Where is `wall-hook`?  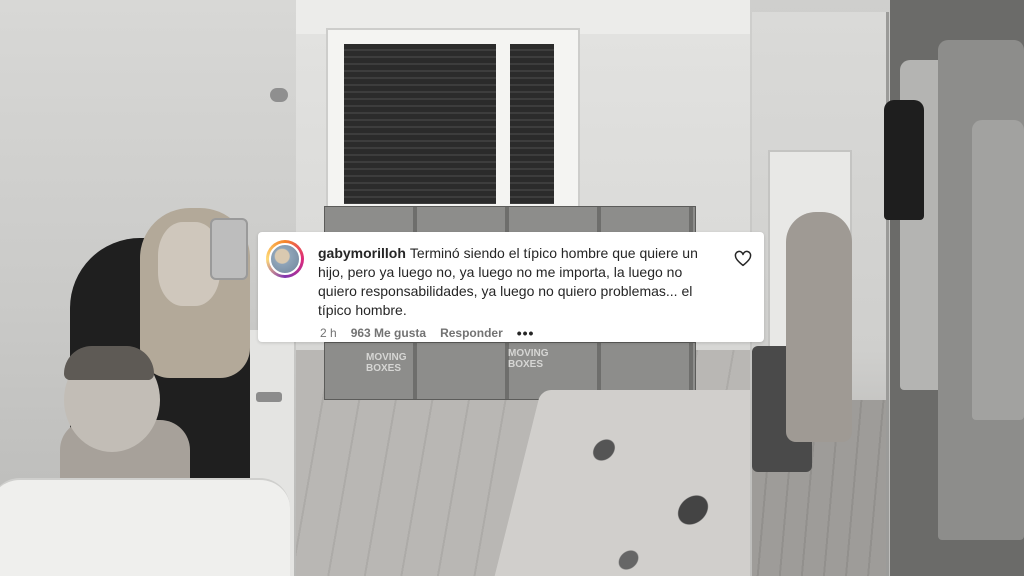 wall-hook is located at coordinates (279, 95).